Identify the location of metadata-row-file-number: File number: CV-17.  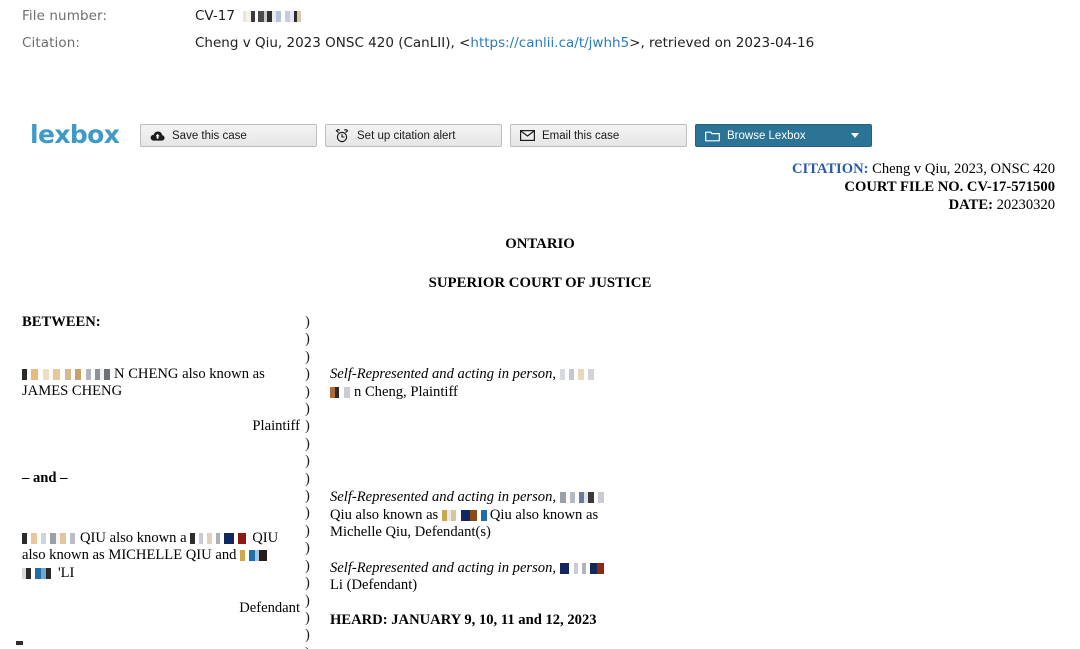
(540, 21).